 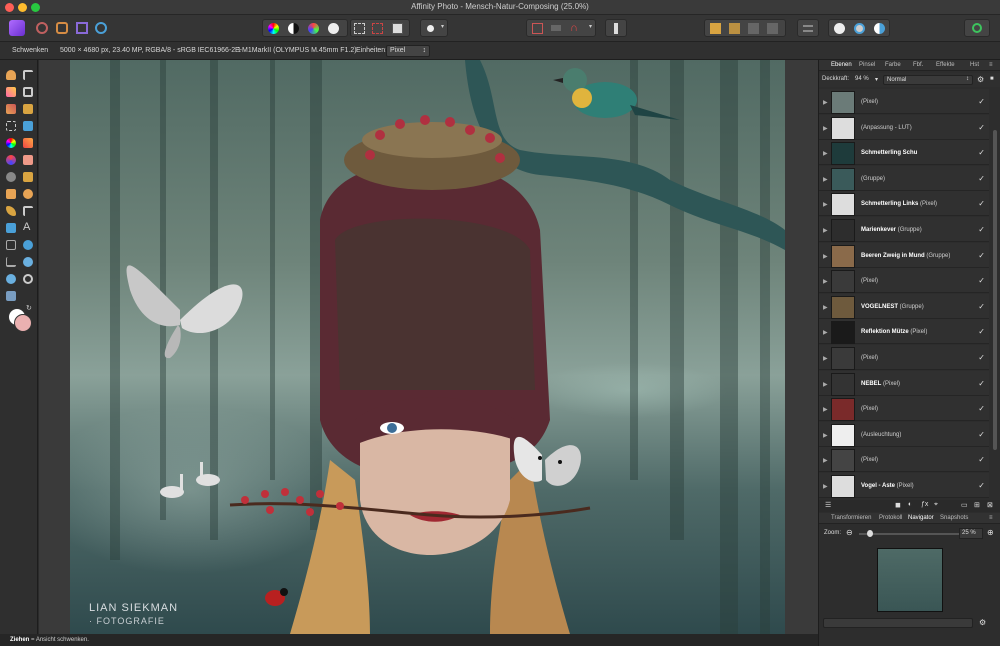 I want to click on mask-icon: ◼, so click(x=898, y=505).